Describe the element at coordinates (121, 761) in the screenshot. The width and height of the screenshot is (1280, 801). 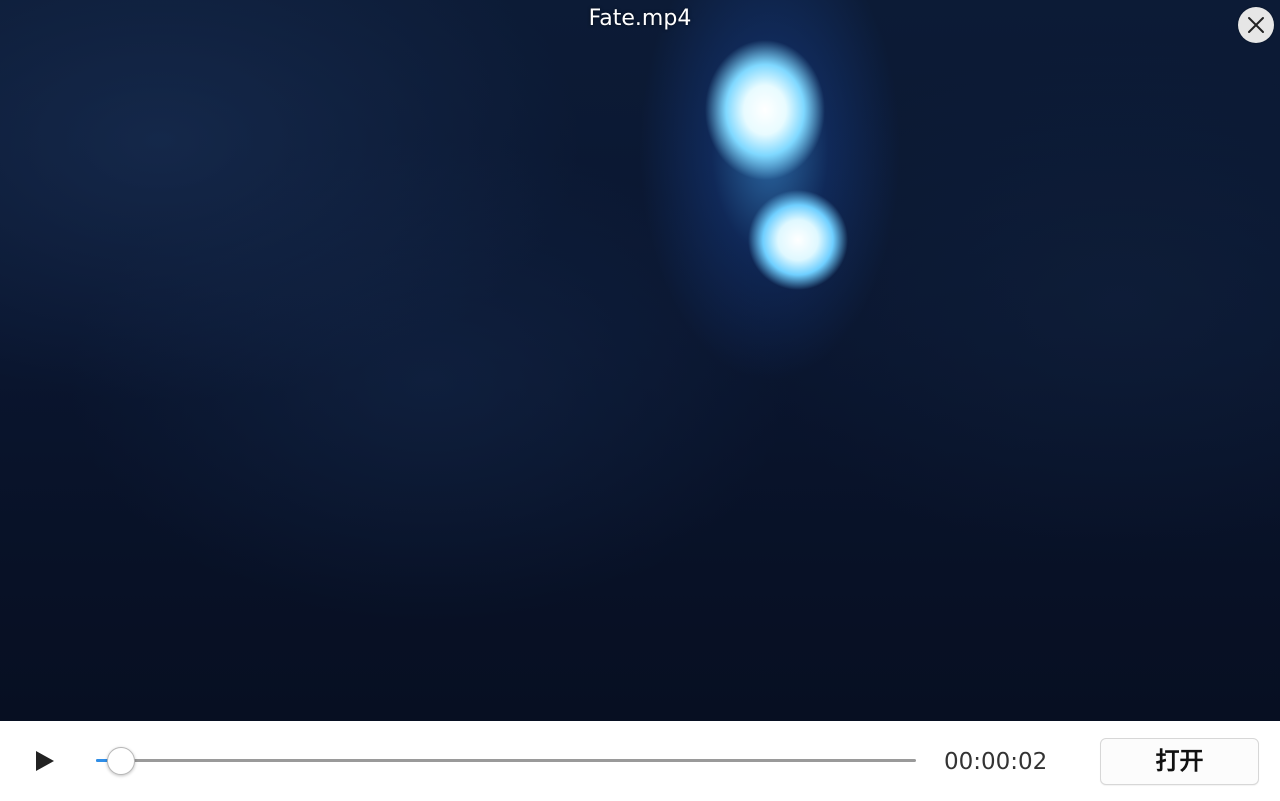
I see `progress-thumb` at that location.